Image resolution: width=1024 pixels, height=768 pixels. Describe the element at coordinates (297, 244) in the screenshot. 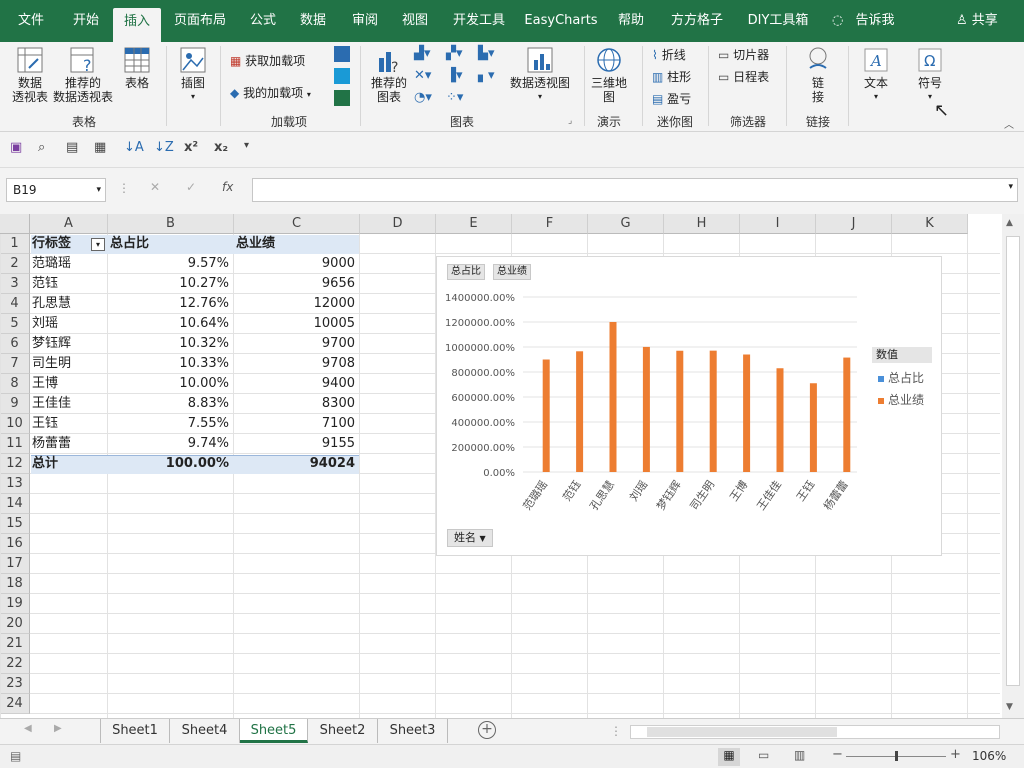

I see `pivot-header-sales: 总业绩` at that location.